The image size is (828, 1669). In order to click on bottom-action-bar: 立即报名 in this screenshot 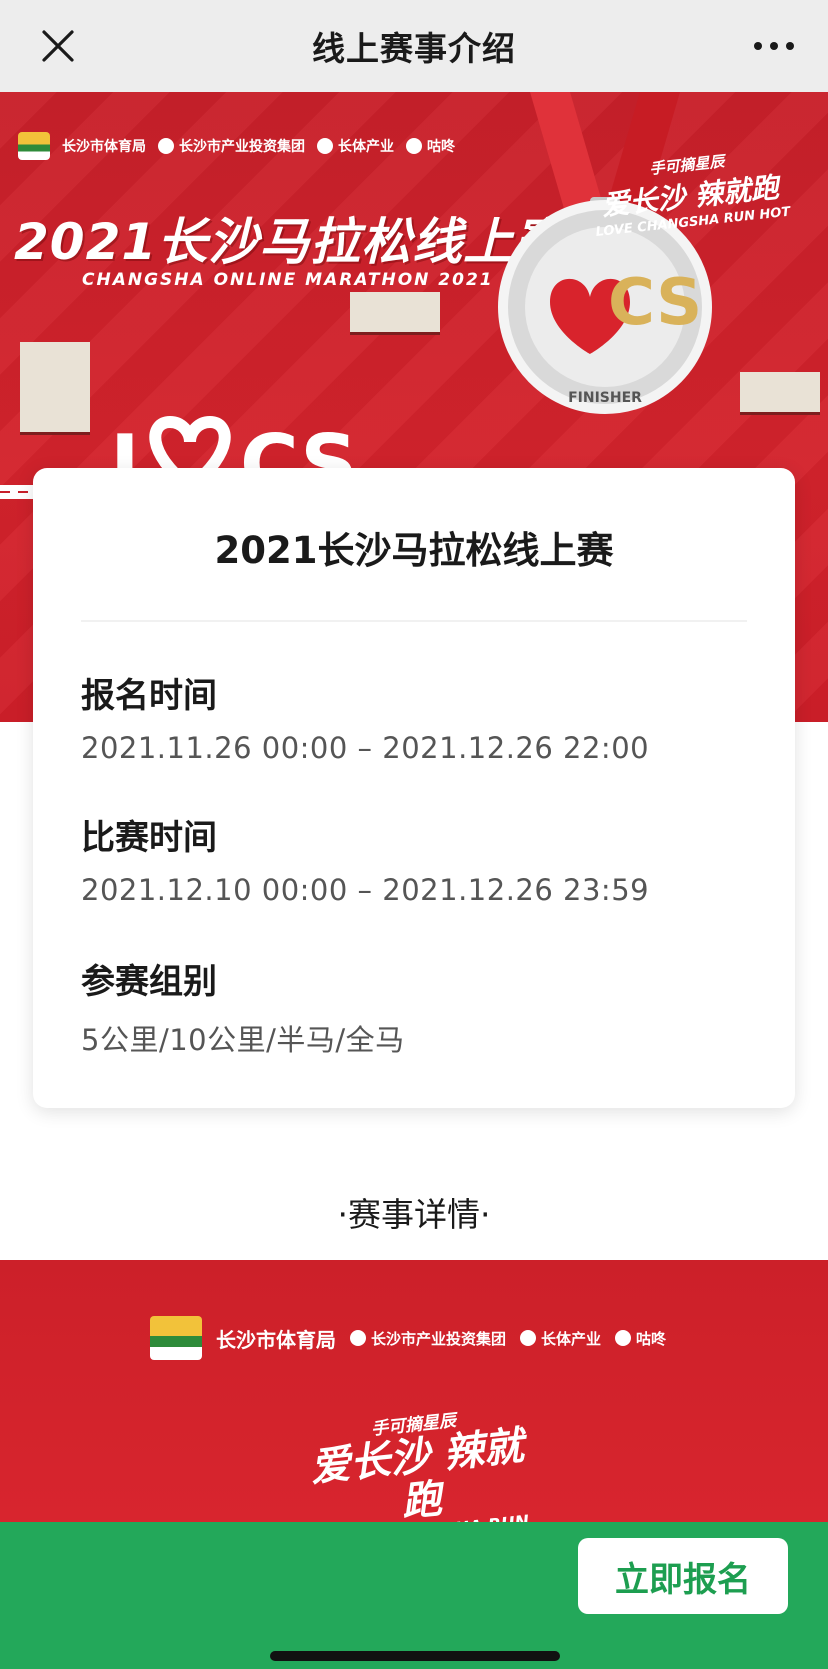, I will do `click(414, 1595)`.